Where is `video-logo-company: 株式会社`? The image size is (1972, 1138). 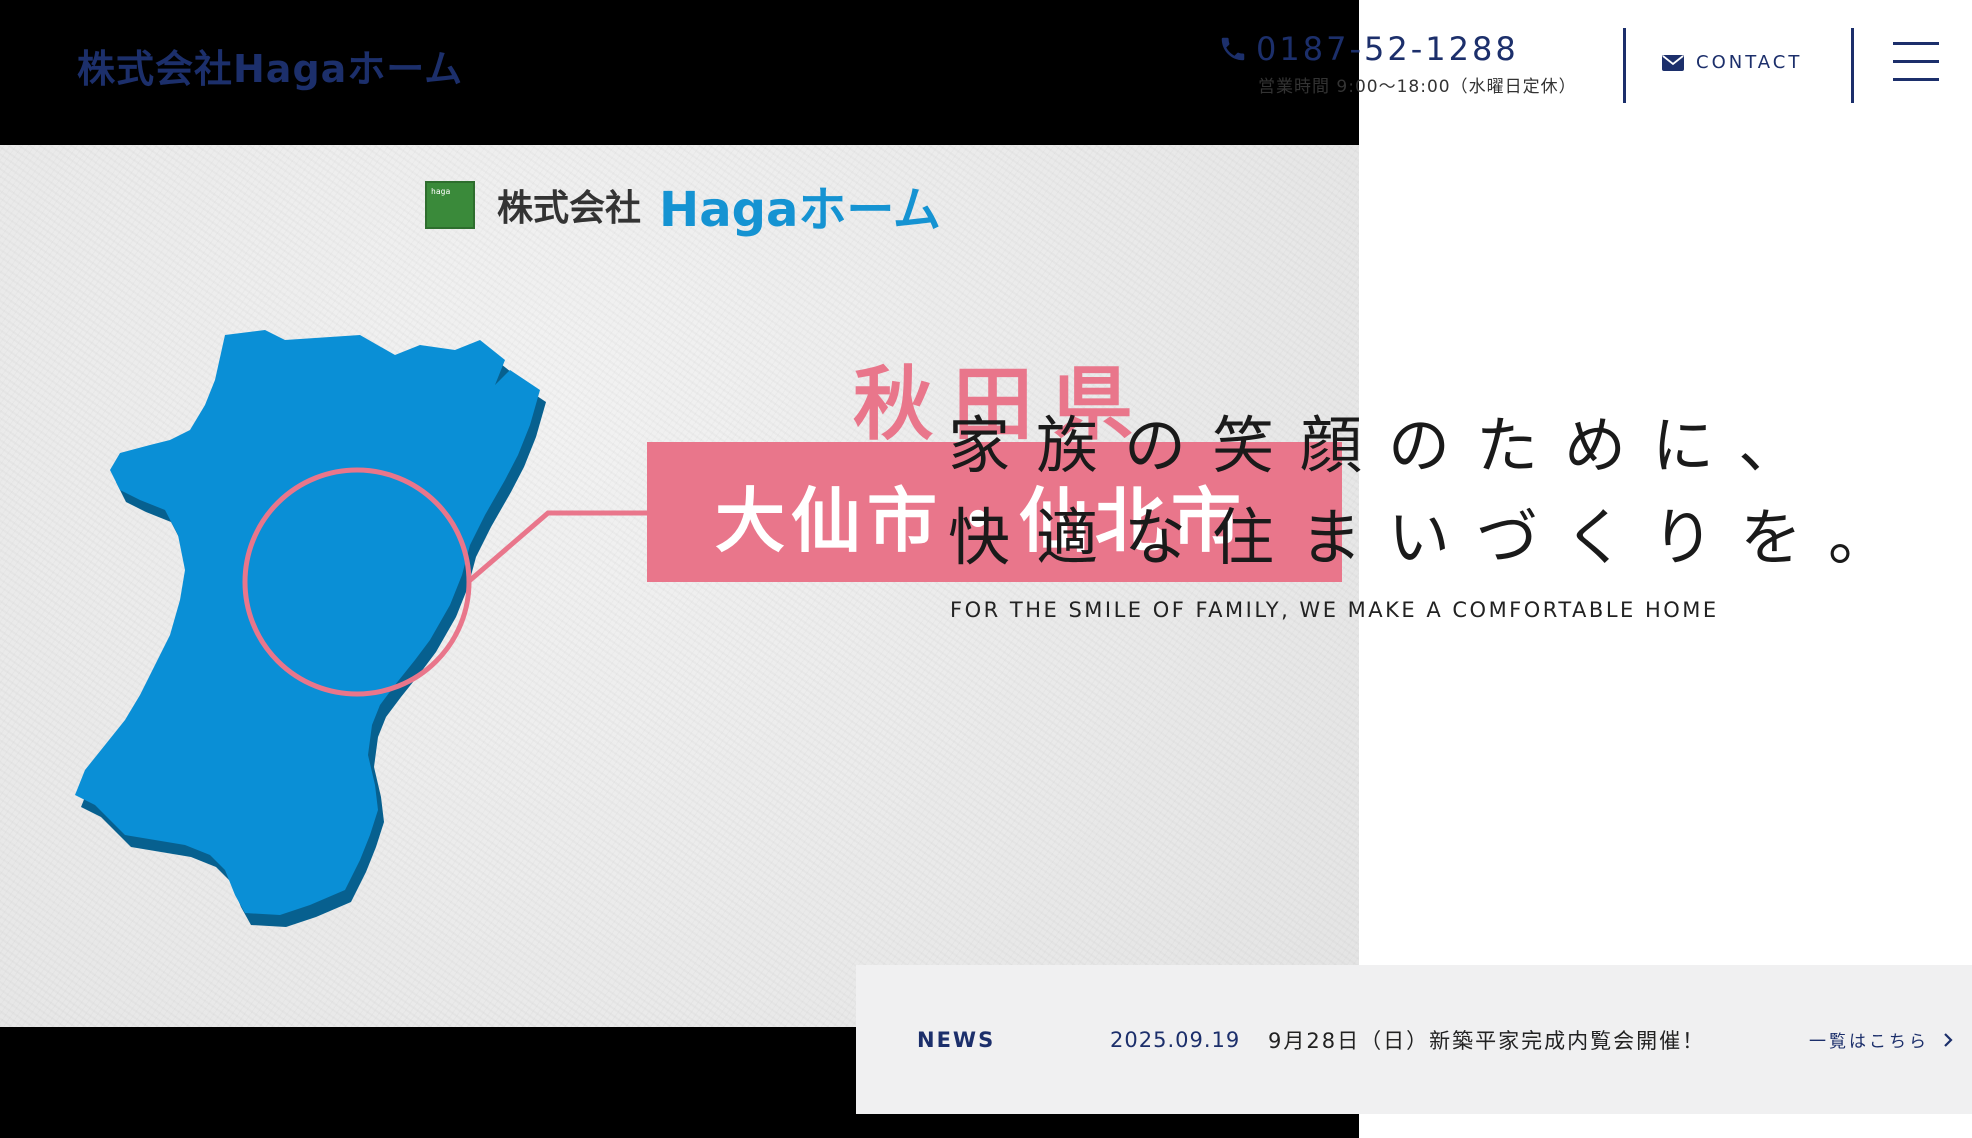 video-logo-company: 株式会社 is located at coordinates (569, 208).